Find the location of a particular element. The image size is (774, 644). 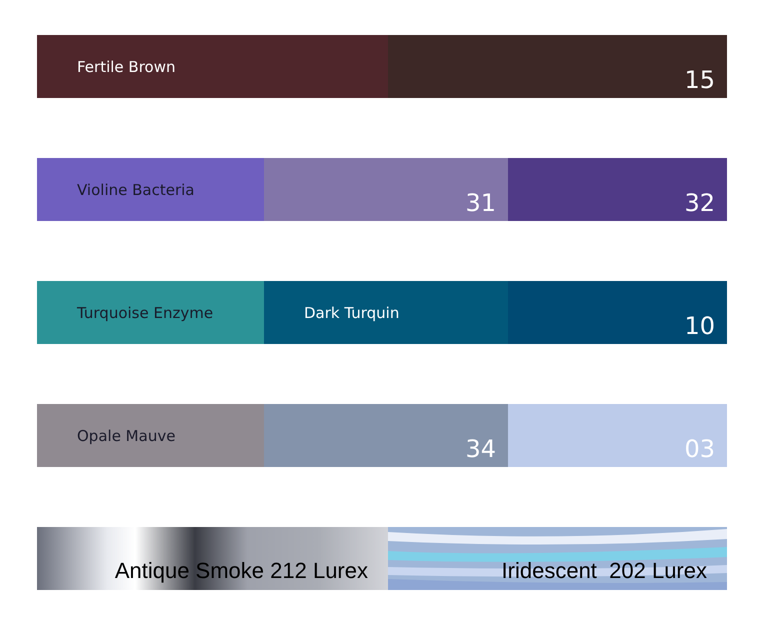

swatch-name: Dark Turquin is located at coordinates (352, 313).